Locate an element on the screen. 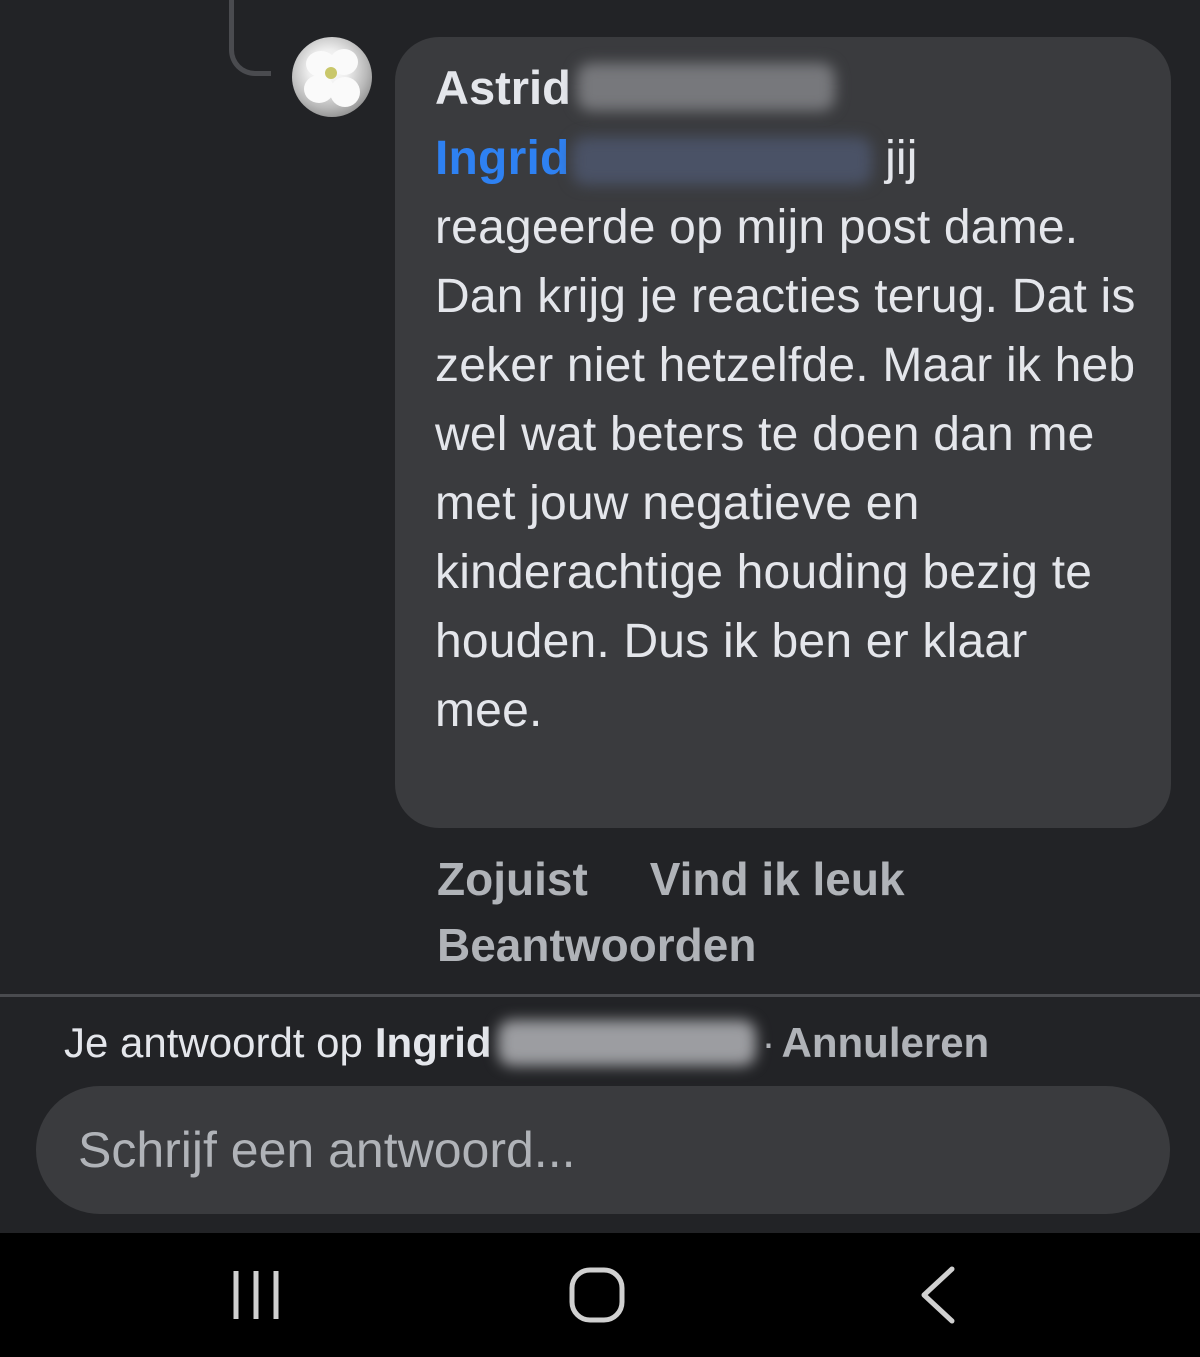 The image size is (1200, 1357). author-row: Astrid is located at coordinates (788, 87).